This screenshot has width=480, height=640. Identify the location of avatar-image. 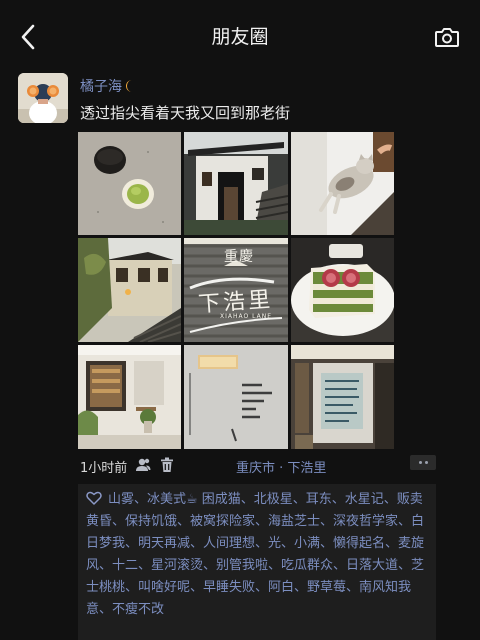
(43, 98).